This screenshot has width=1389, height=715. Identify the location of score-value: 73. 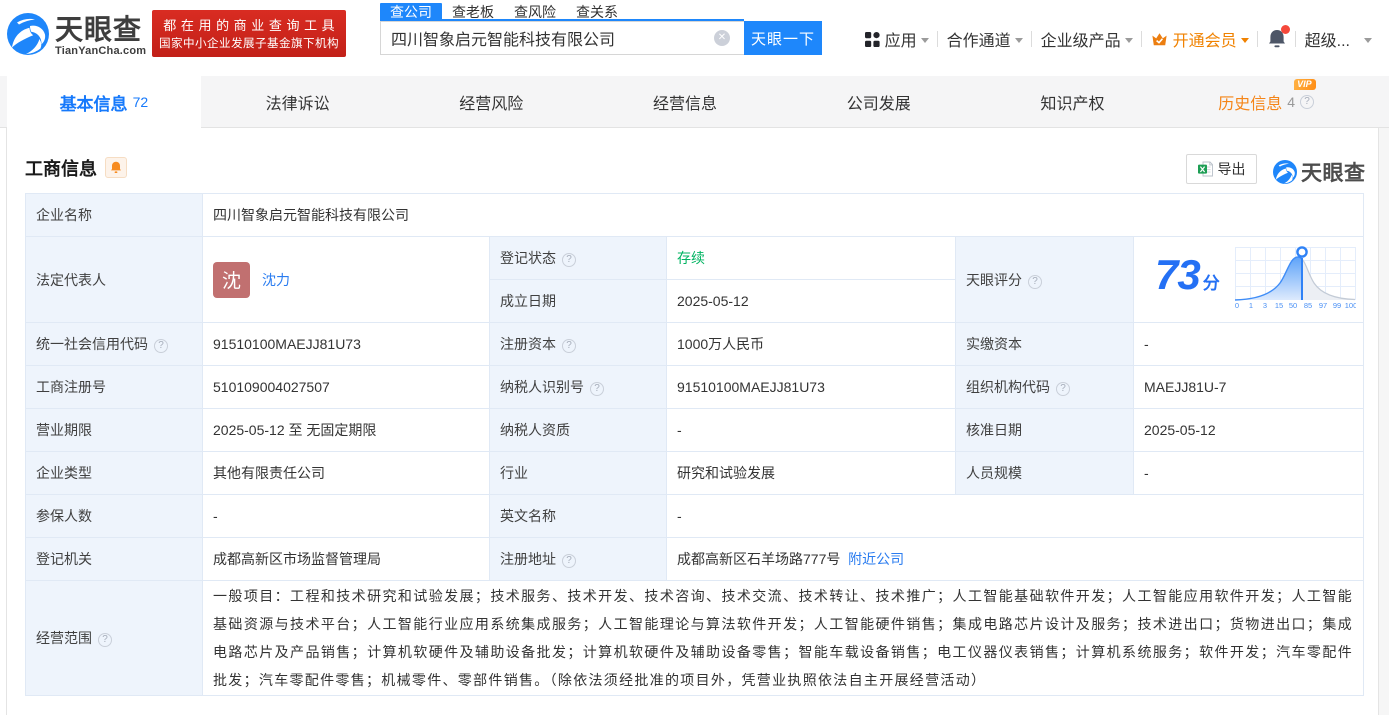
(1178, 274).